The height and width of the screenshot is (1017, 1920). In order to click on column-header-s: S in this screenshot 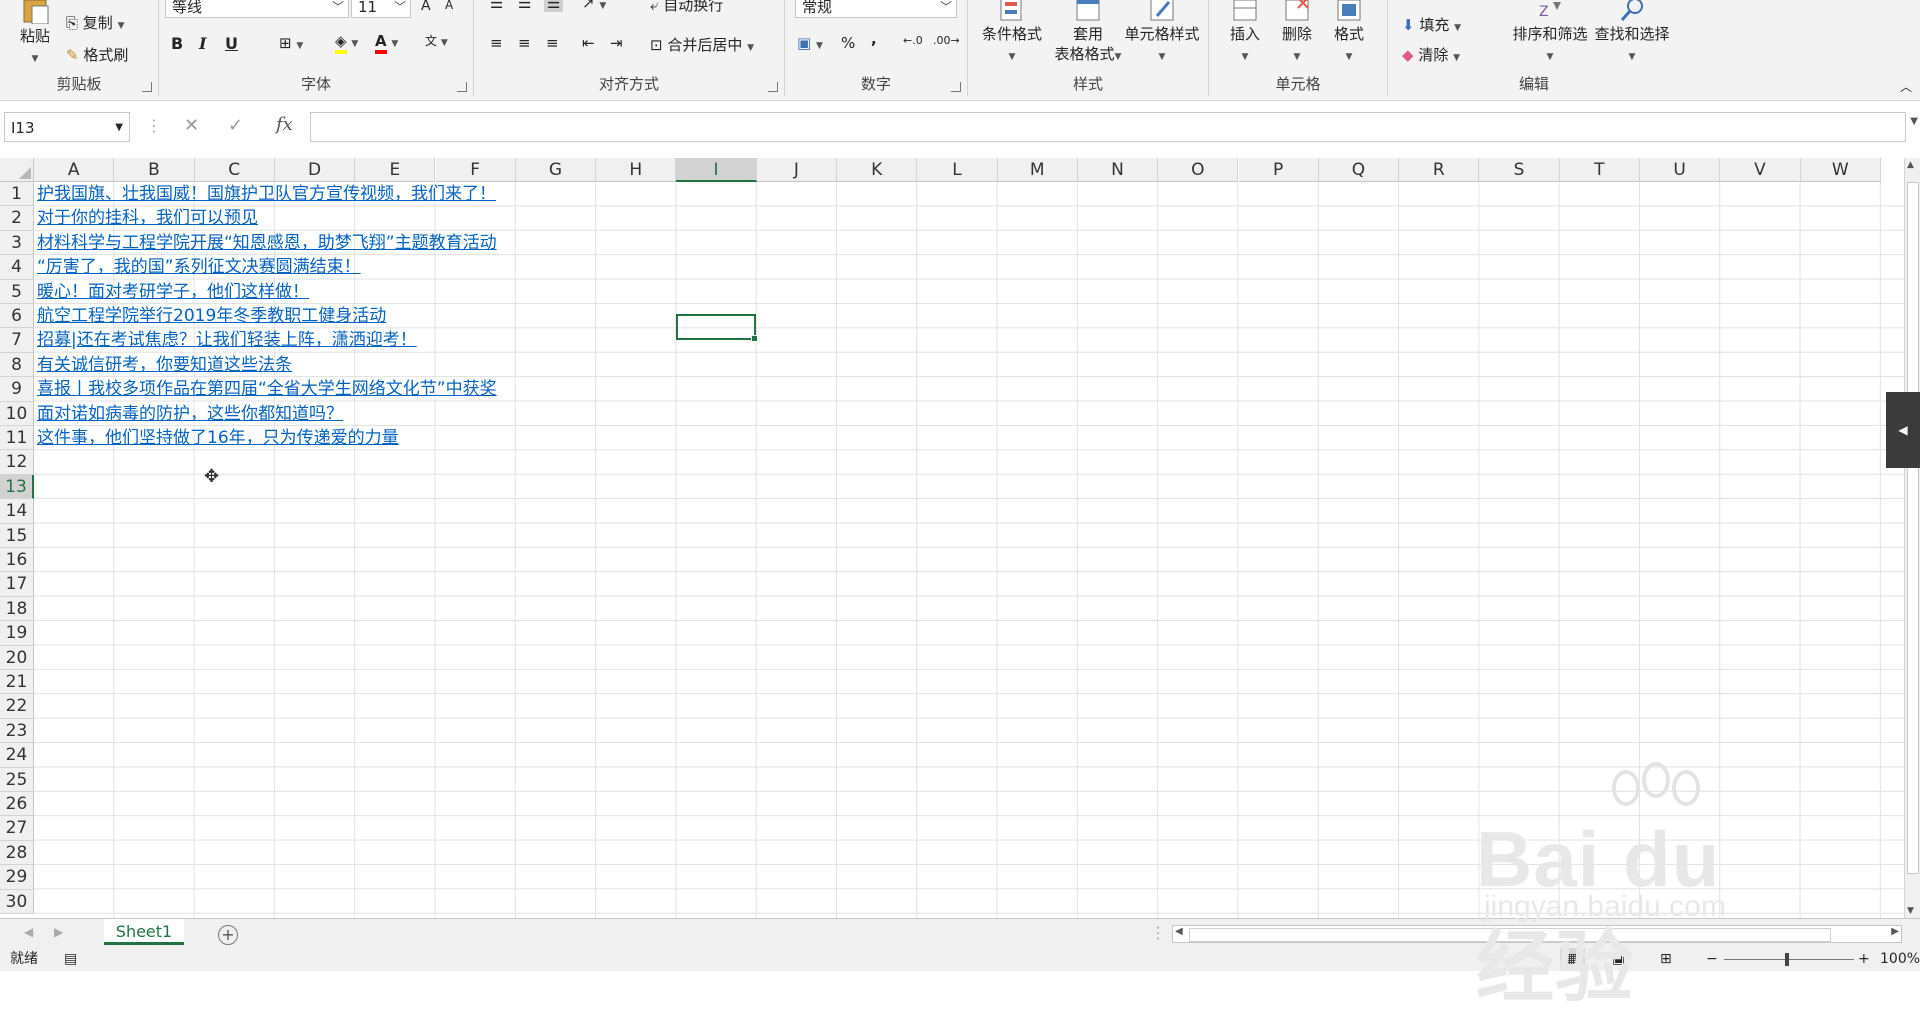, I will do `click(1519, 170)`.